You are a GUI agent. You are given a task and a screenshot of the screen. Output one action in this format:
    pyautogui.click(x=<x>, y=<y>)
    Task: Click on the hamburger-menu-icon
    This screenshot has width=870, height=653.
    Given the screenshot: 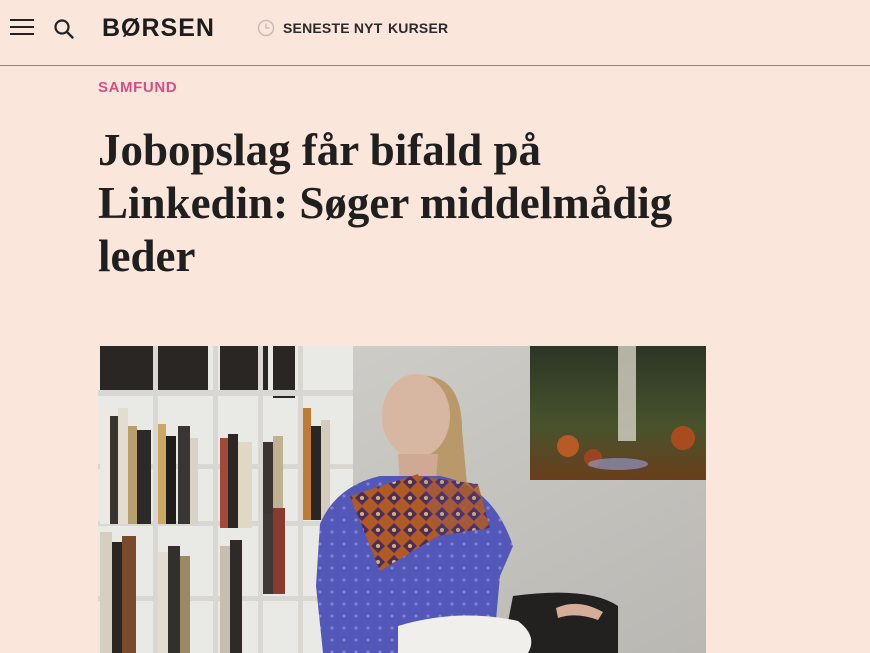 What is the action you would take?
    pyautogui.click(x=22, y=29)
    